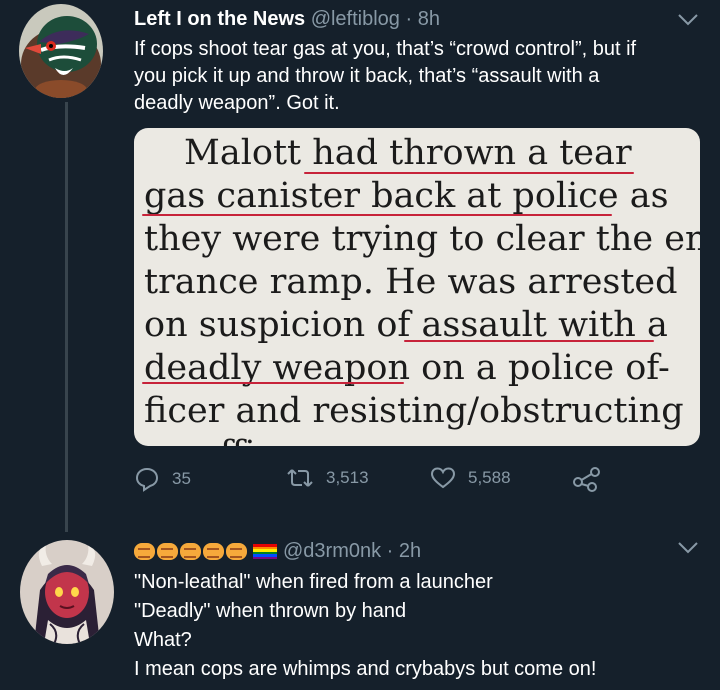 The image size is (720, 690). I want to click on reply-button: 35, so click(162, 479).